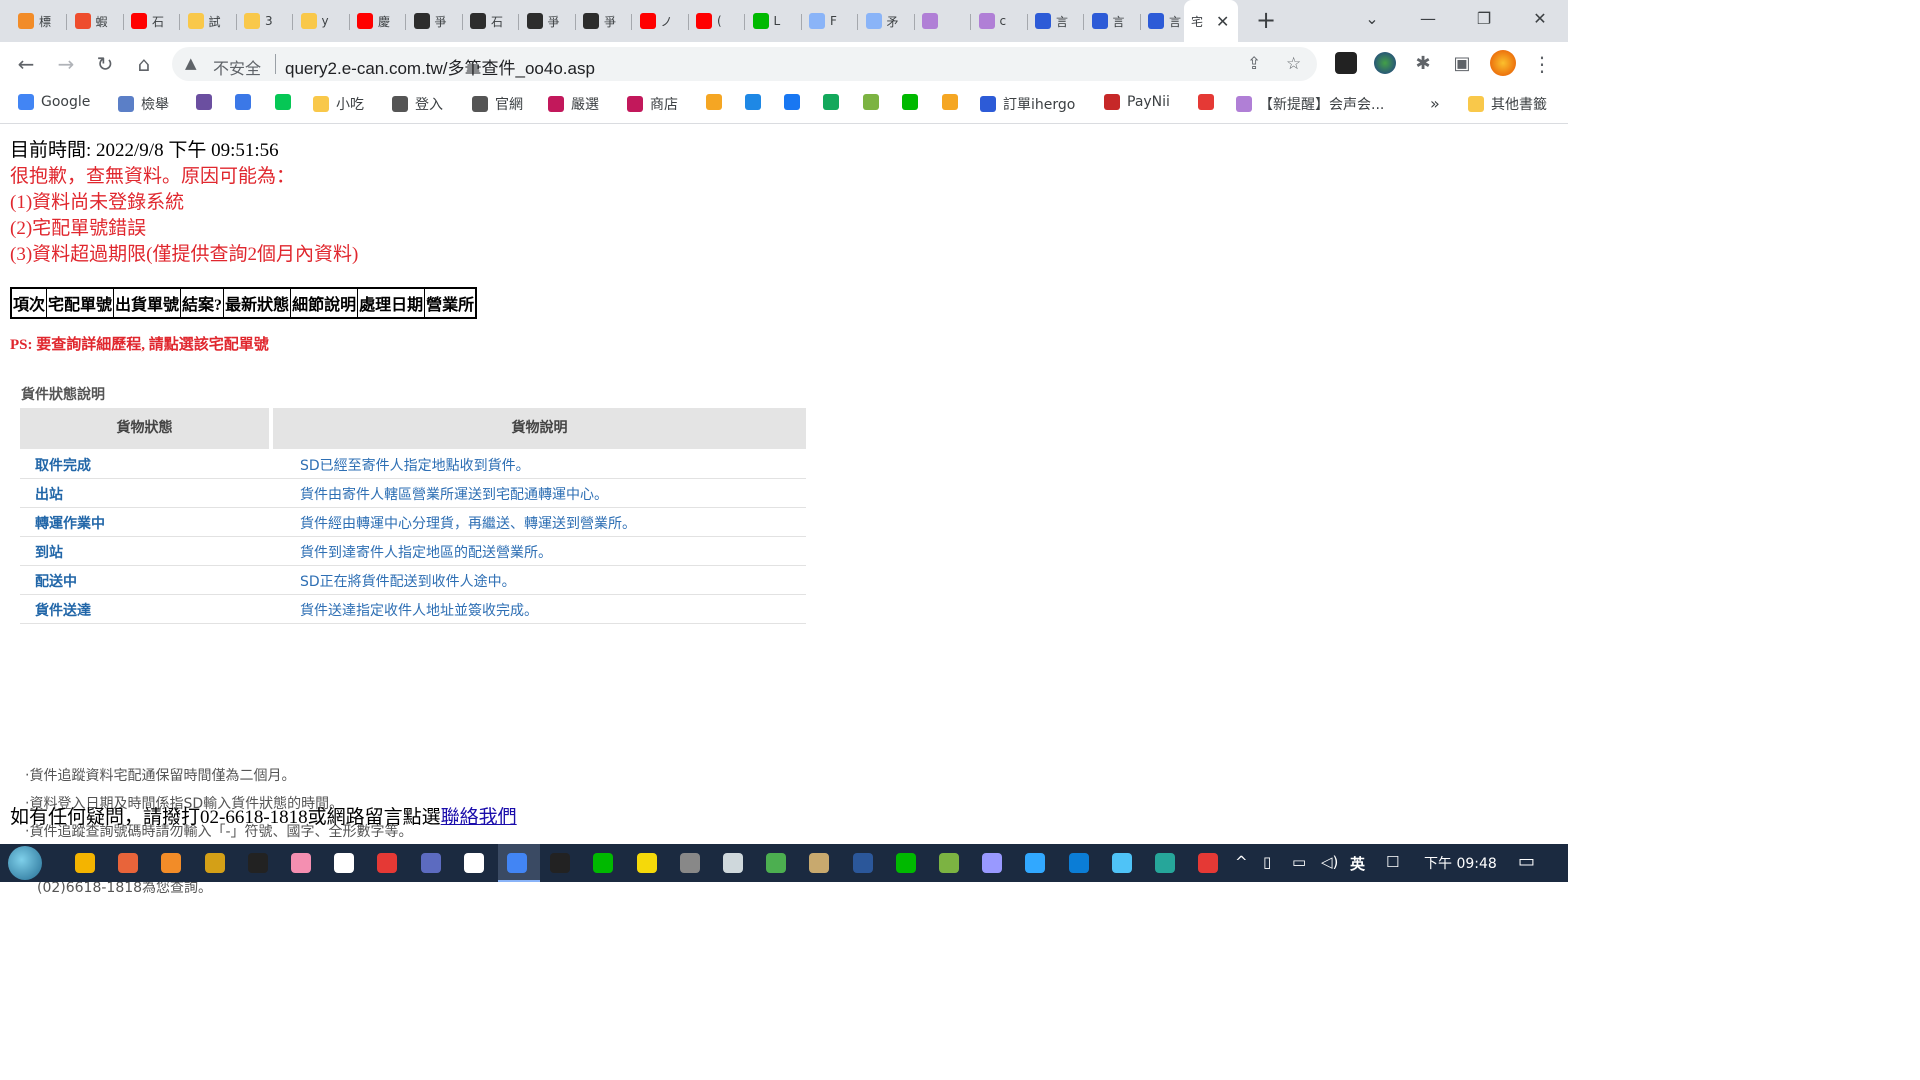  What do you see at coordinates (1329, 862) in the screenshot?
I see `volume-icon: ◁)` at bounding box center [1329, 862].